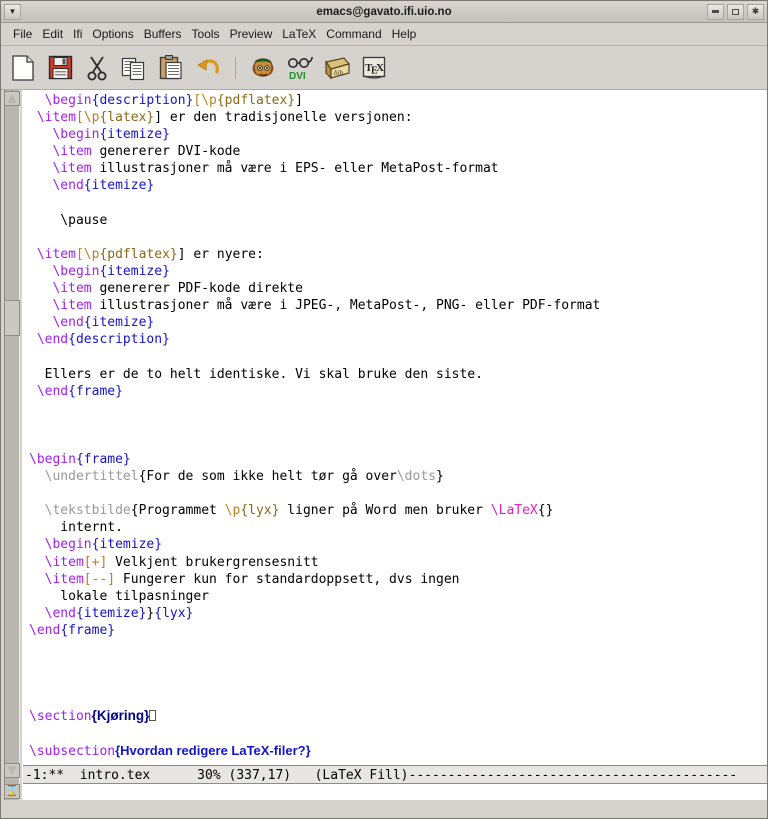 The width and height of the screenshot is (768, 819). What do you see at coordinates (12, 11) in the screenshot?
I see `window-menu-button: ▼` at bounding box center [12, 11].